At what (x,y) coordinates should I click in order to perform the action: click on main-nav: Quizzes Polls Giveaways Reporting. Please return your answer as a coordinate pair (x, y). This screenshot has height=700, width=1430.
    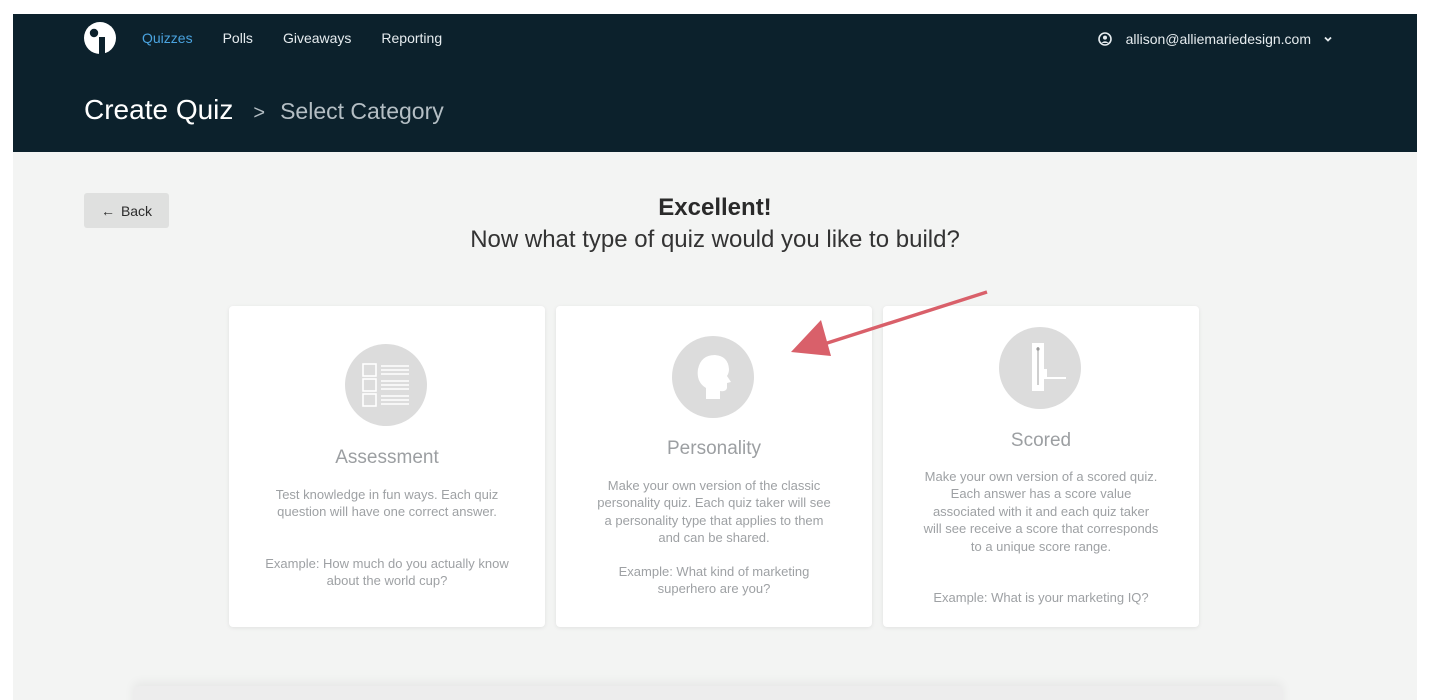
    Looking at the image, I should click on (307, 38).